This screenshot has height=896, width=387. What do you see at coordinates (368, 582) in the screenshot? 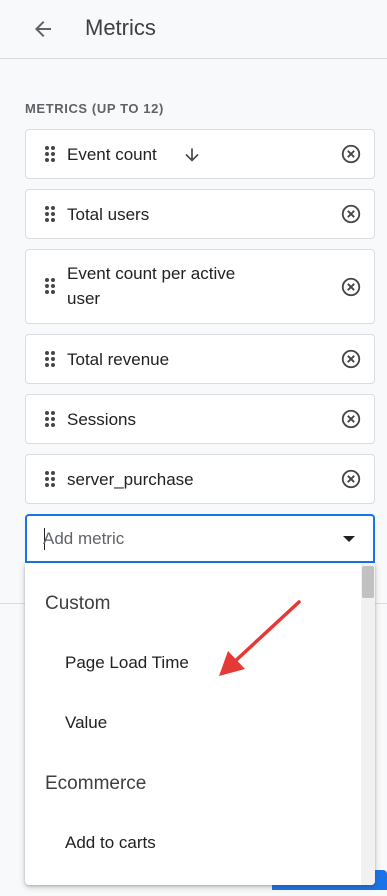
I see `scrollbar-thumb` at bounding box center [368, 582].